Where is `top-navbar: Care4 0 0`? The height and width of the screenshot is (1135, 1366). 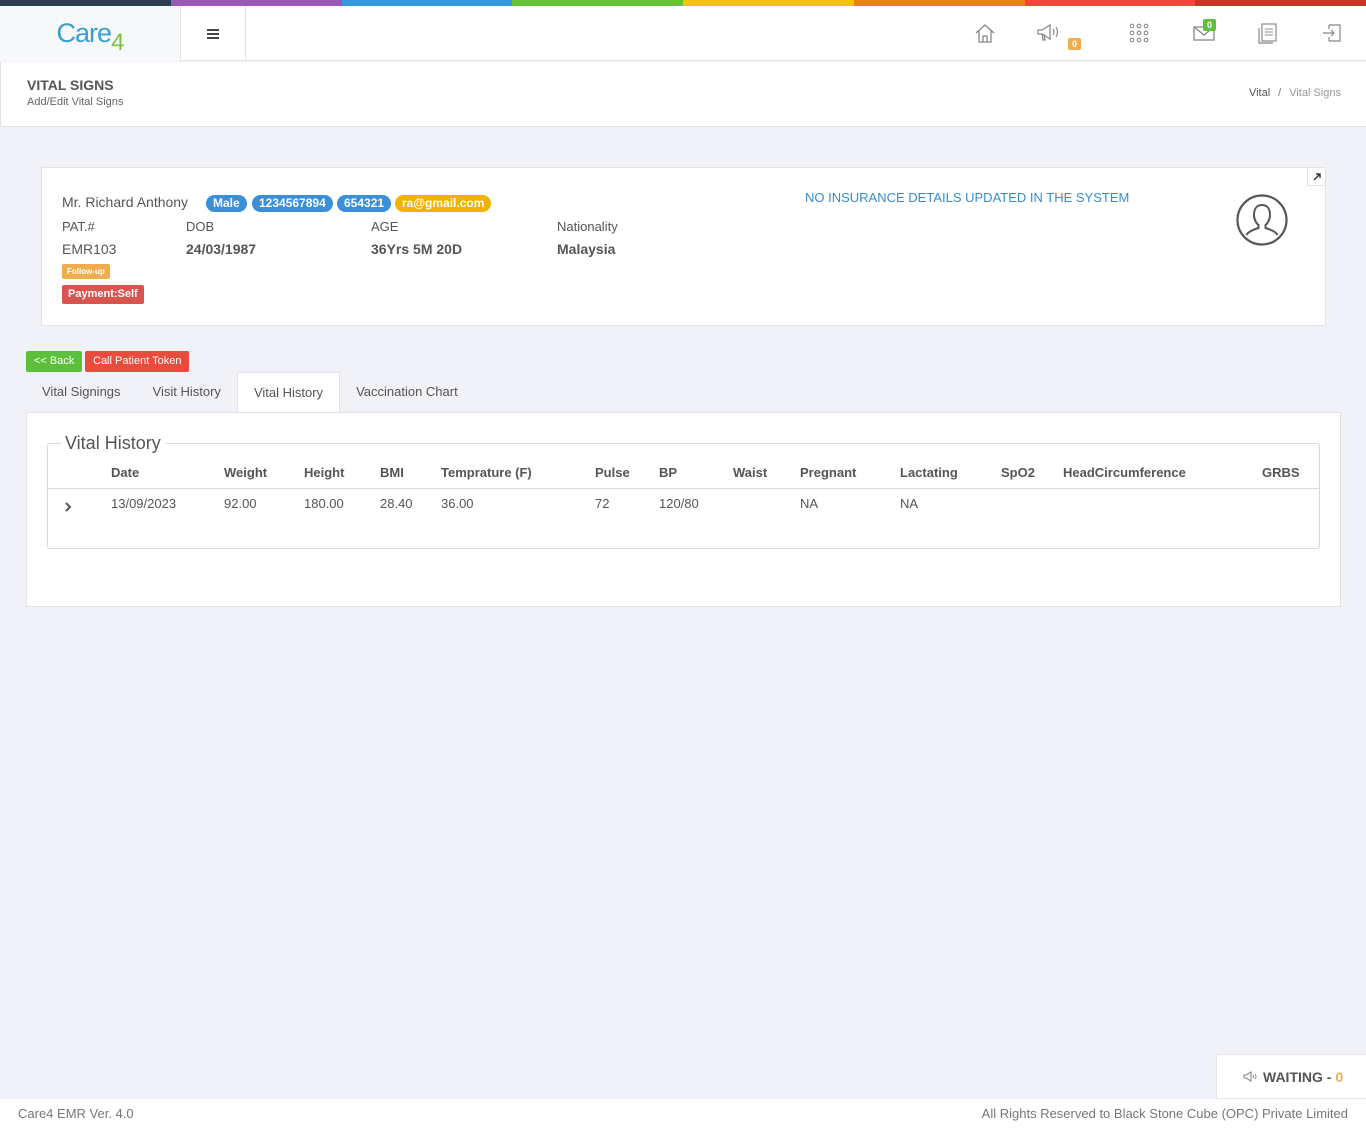 top-navbar: Care4 0 0 is located at coordinates (683, 33).